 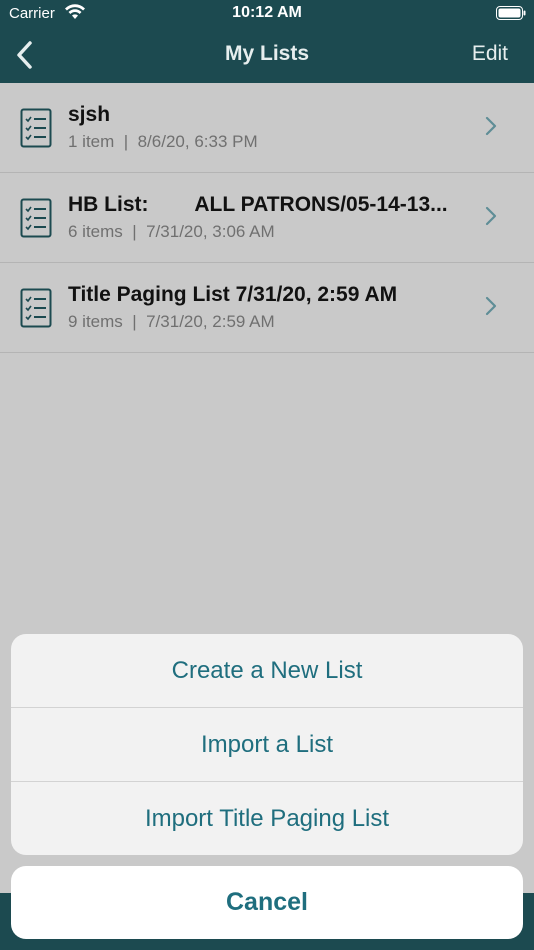 I want to click on page-title: My Lists, so click(x=267, y=53).